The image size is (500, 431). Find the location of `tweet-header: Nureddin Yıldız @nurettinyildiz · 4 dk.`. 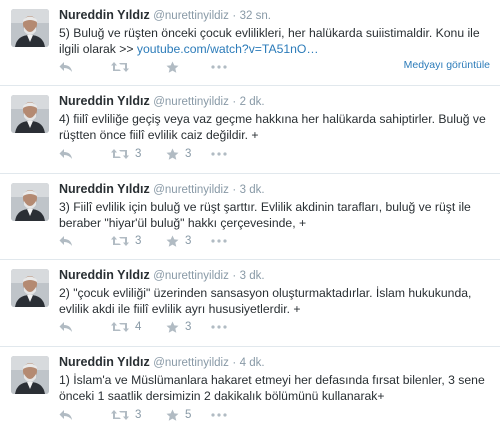

tweet-header: Nureddin Yıldız @nurettinyildiz · 4 dk. is located at coordinates (274, 362).